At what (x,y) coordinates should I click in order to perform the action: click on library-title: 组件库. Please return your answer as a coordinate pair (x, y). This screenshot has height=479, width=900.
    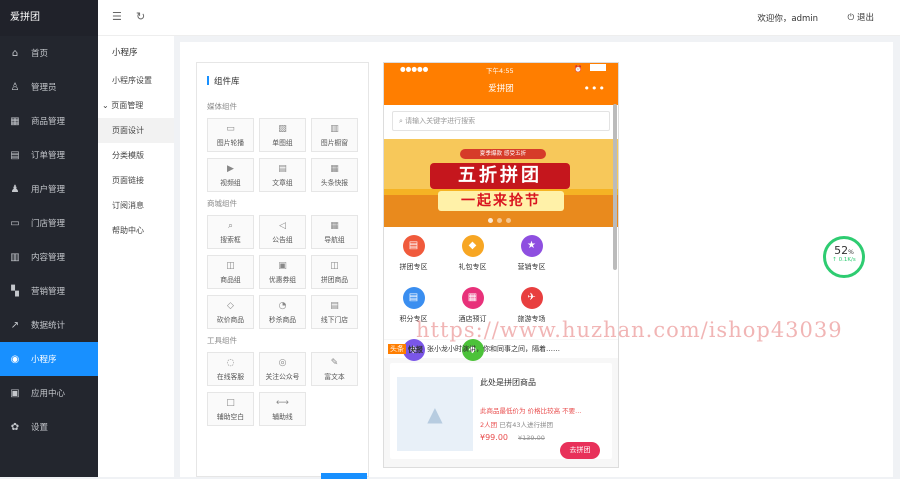
    Looking at the image, I should click on (282, 79).